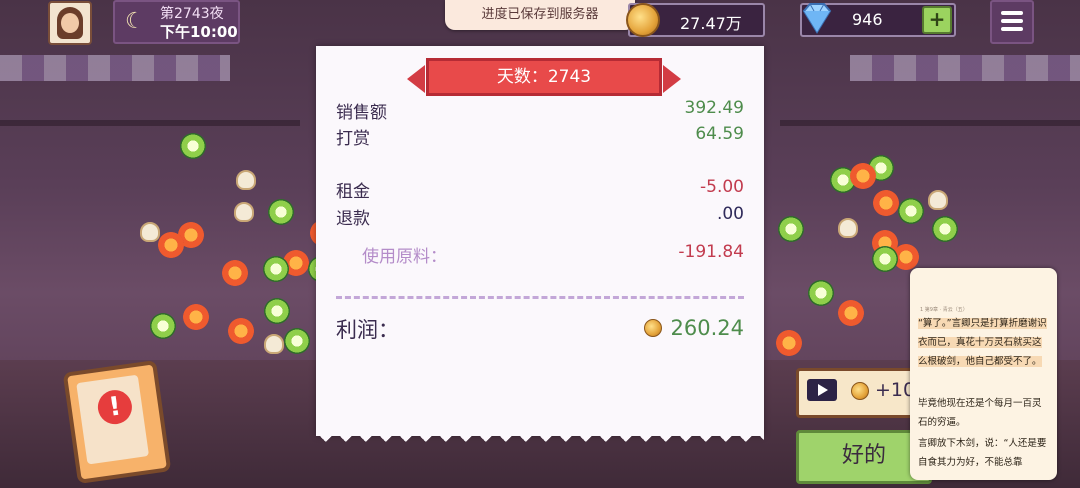 This screenshot has width=1080, height=488. I want to click on profit-row: 利润： 260.24, so click(540, 330).